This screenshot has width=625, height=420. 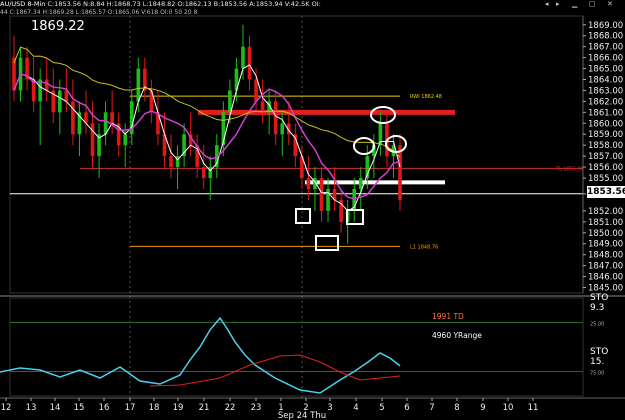 What do you see at coordinates (605, 91) in the screenshot?
I see `price-tick-label: 1863.00` at bounding box center [605, 91].